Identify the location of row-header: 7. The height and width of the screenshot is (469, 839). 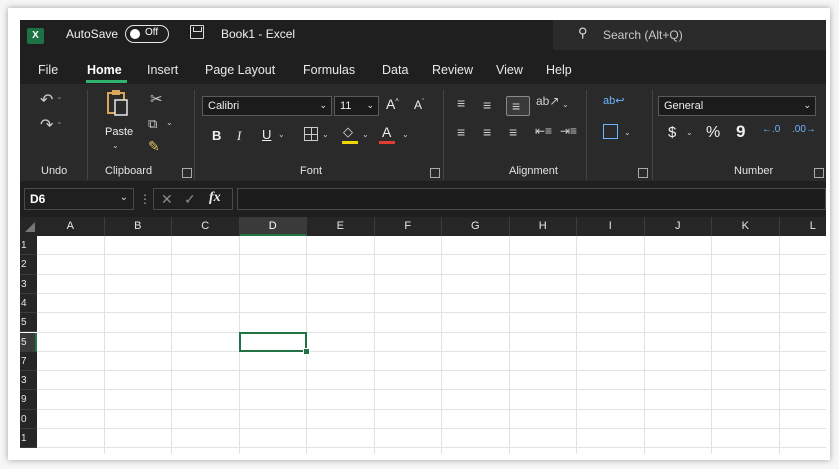
(28, 361).